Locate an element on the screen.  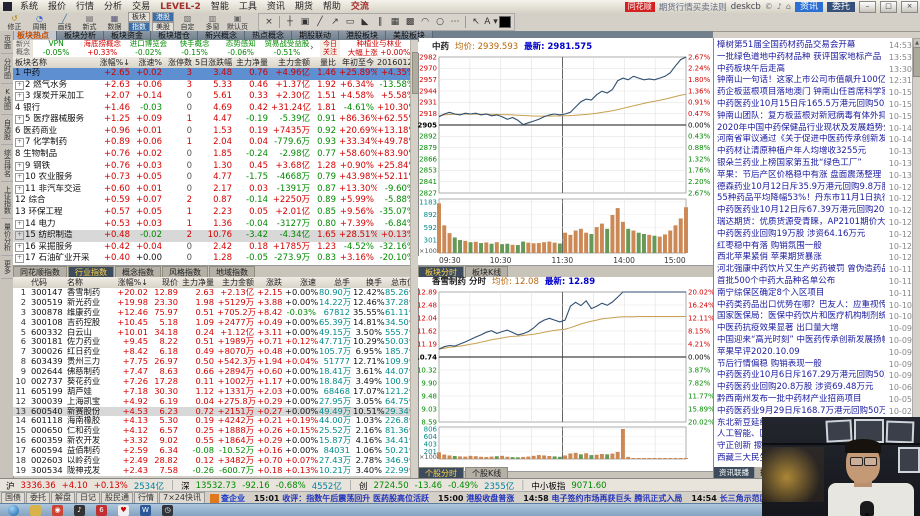
sidebar-item-K线图: K线图 is located at coordinates (6, 99).